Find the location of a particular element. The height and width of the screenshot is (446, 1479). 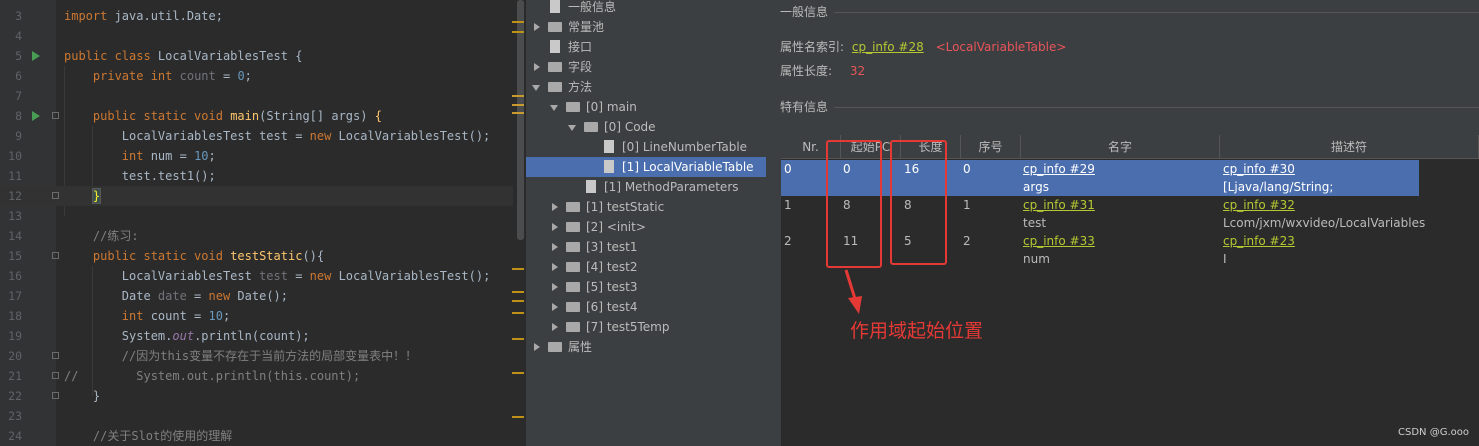

cell-name-link: cp_info #29 is located at coordinates (1059, 169).